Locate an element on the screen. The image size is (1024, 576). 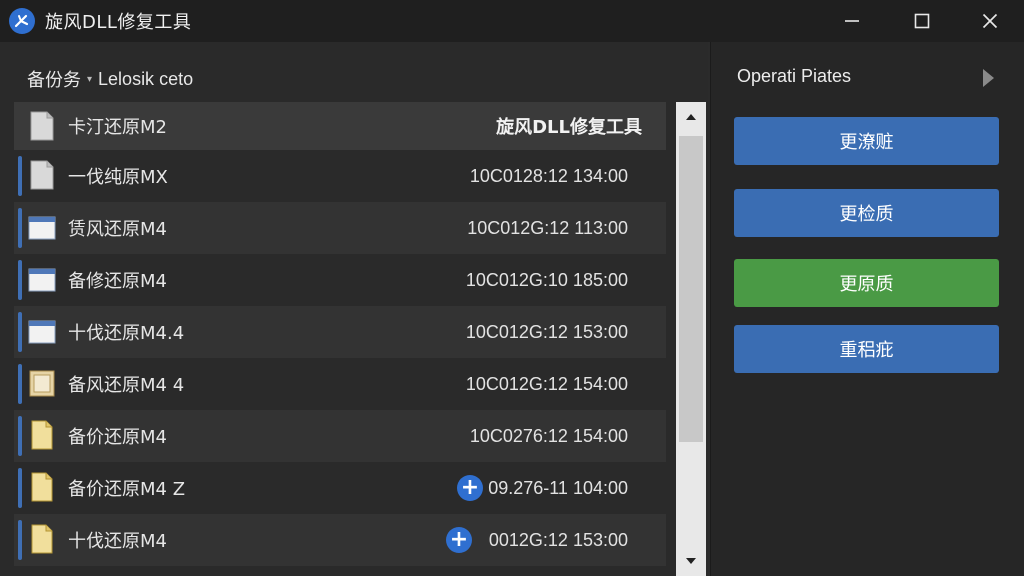
row-name: 备风还原M4 4 is located at coordinates (126, 385).